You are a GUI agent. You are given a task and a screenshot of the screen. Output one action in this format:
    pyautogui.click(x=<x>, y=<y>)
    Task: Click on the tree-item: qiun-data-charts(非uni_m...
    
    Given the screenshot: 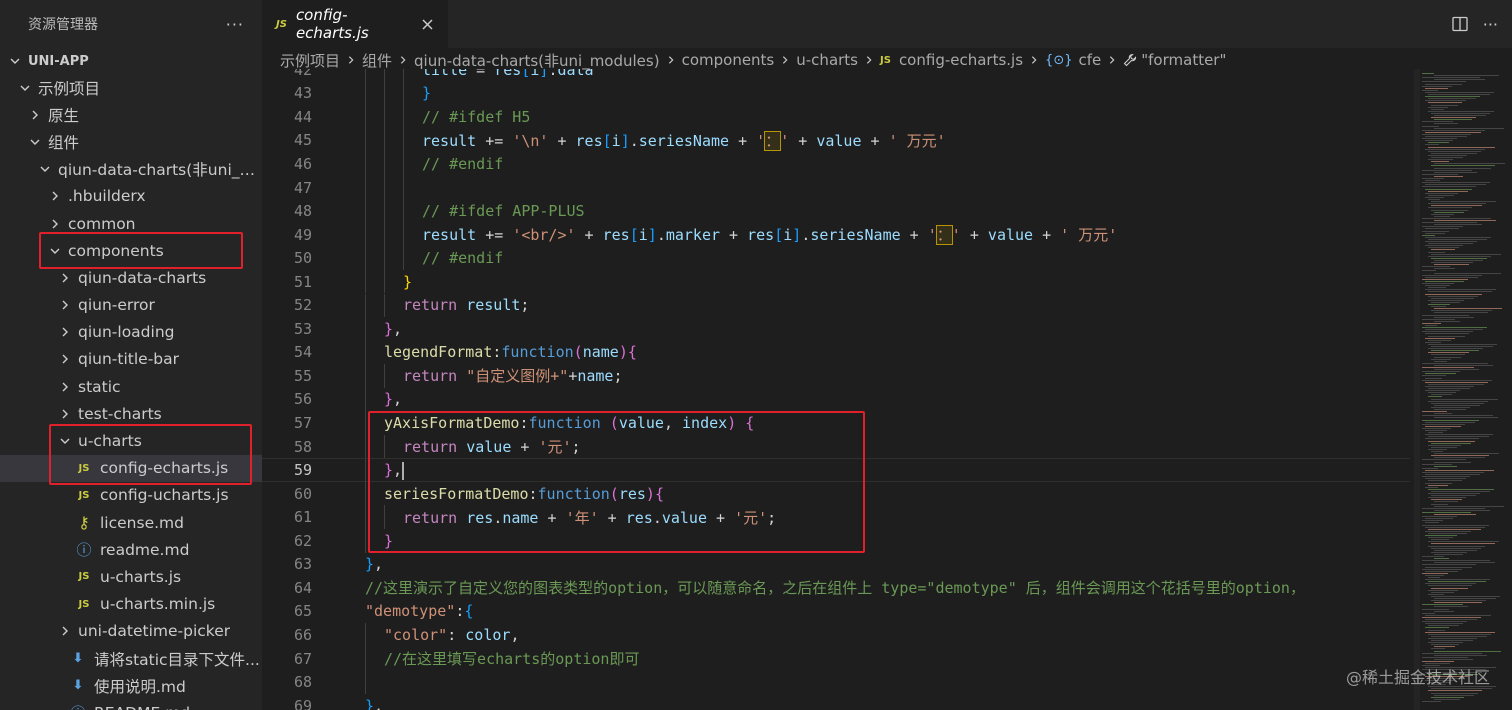 What is the action you would take?
    pyautogui.click(x=131, y=169)
    